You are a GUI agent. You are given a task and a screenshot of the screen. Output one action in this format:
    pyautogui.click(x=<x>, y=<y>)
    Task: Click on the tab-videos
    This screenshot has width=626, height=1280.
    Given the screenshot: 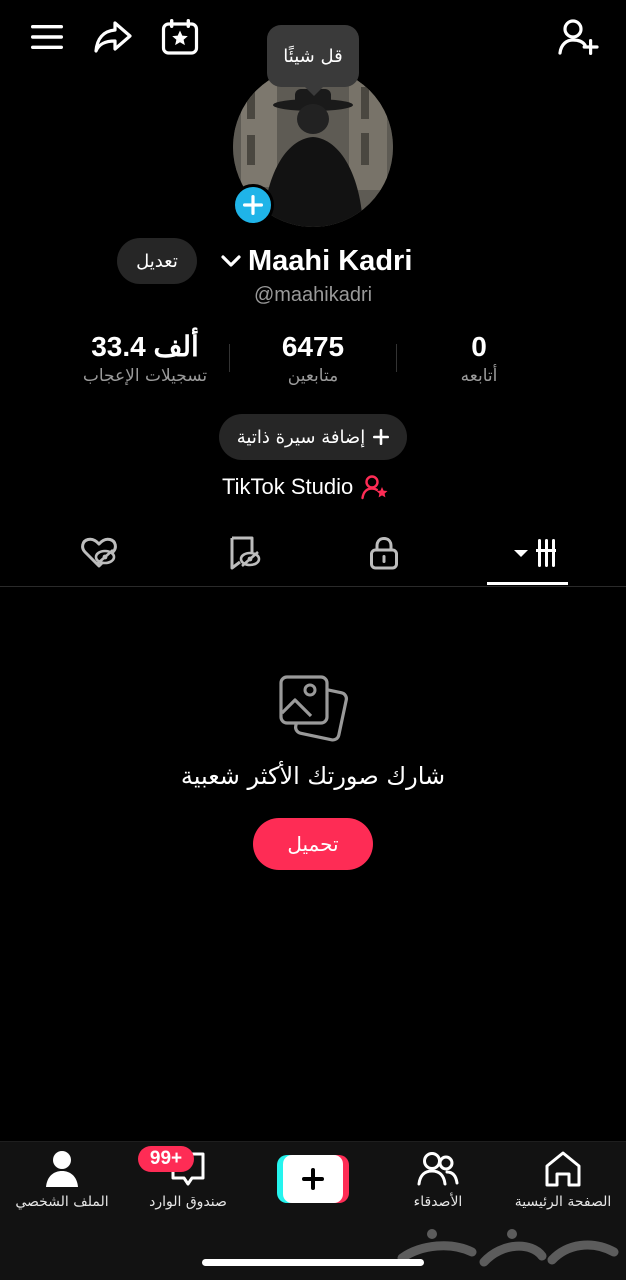 What is the action you would take?
    pyautogui.click(x=527, y=553)
    